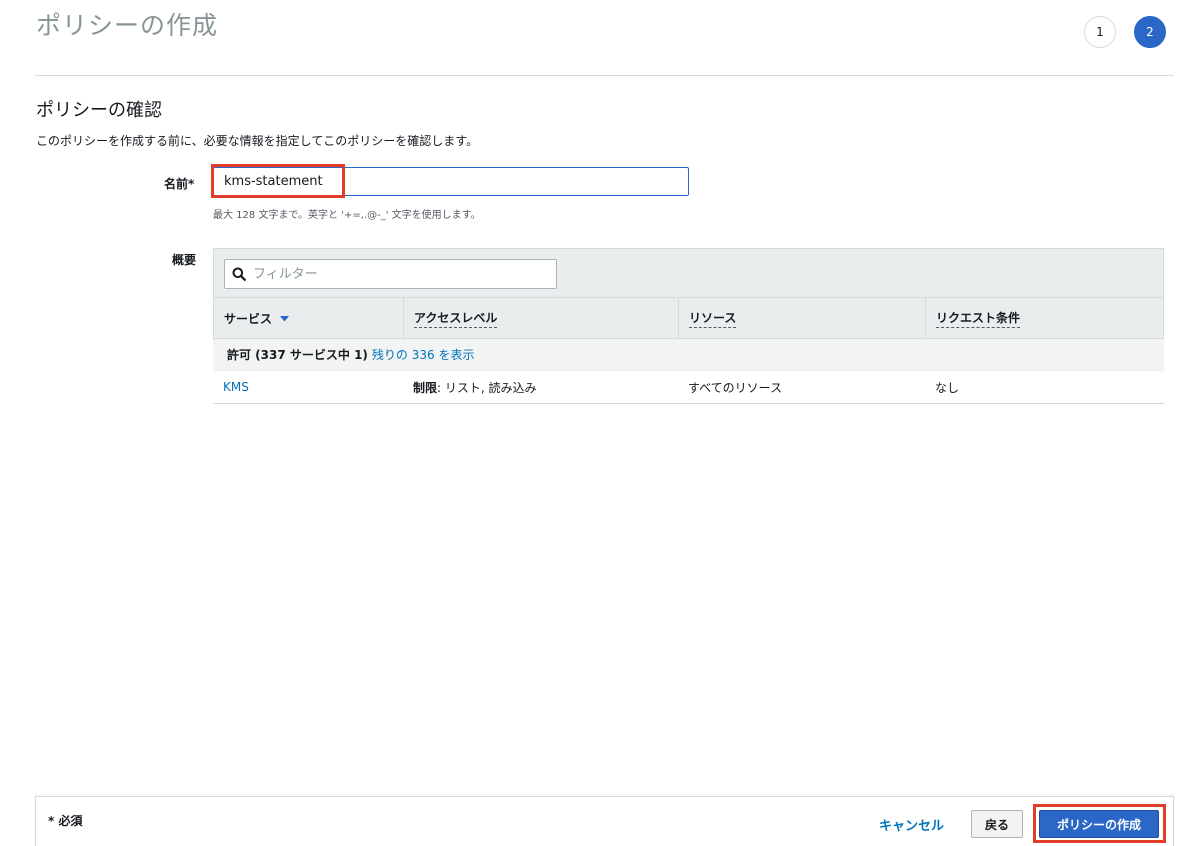 The width and height of the screenshot is (1200, 846). I want to click on access-level-value: : リスト, 読み込み, so click(487, 387).